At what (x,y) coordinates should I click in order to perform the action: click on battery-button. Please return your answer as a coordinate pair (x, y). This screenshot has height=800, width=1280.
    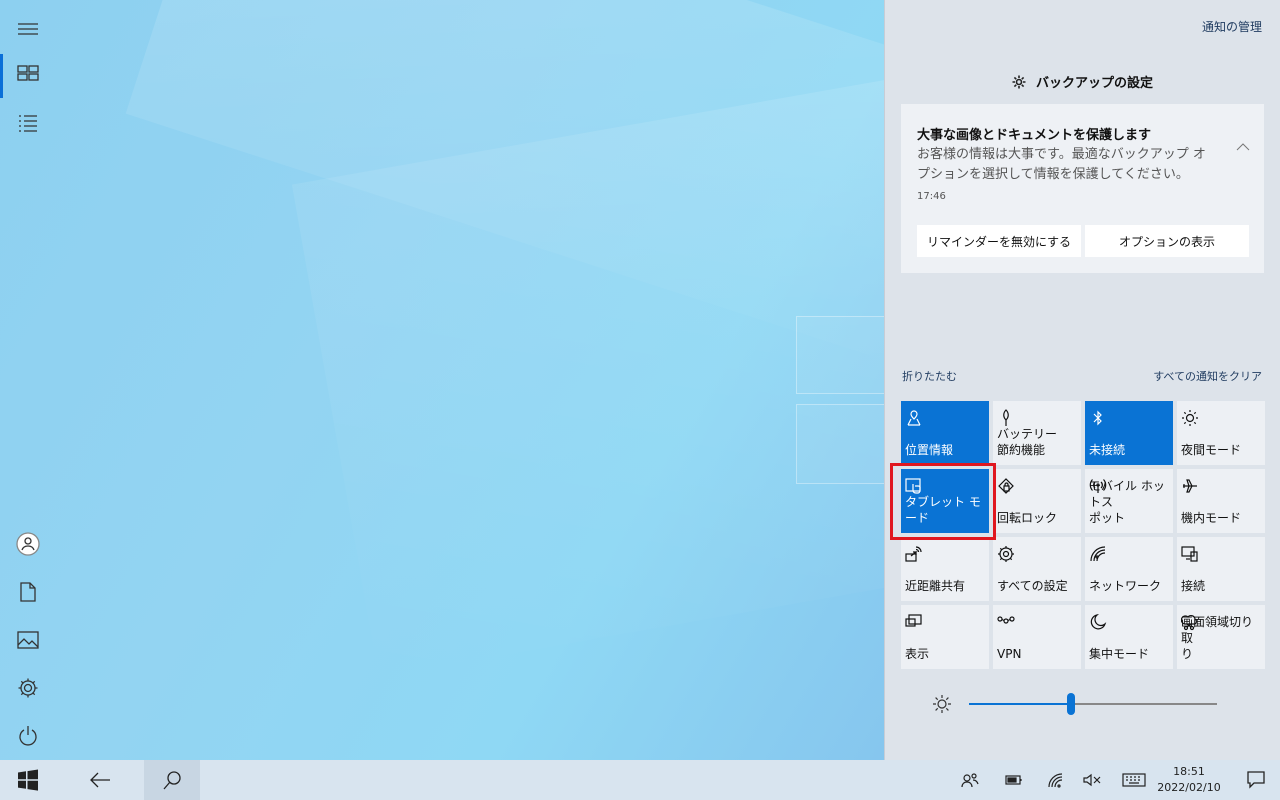
    Looking at the image, I should click on (1014, 780).